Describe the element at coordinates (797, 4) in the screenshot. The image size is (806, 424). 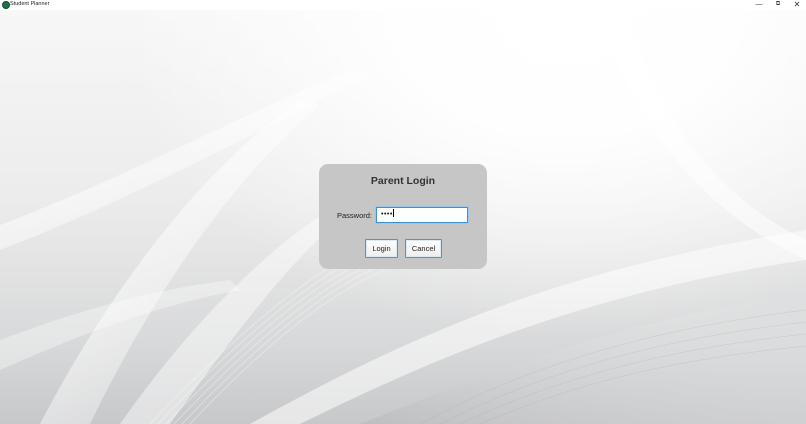
I see `close-icon: ✕` at that location.